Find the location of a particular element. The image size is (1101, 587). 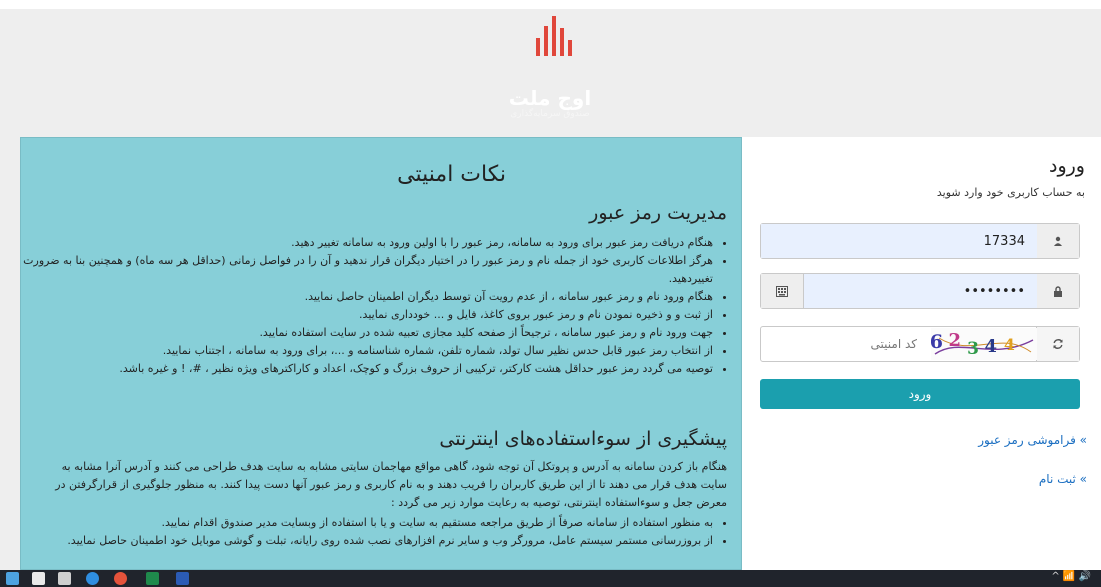

system-tray: ^ 📶 🔊 is located at coordinates (1071, 576).